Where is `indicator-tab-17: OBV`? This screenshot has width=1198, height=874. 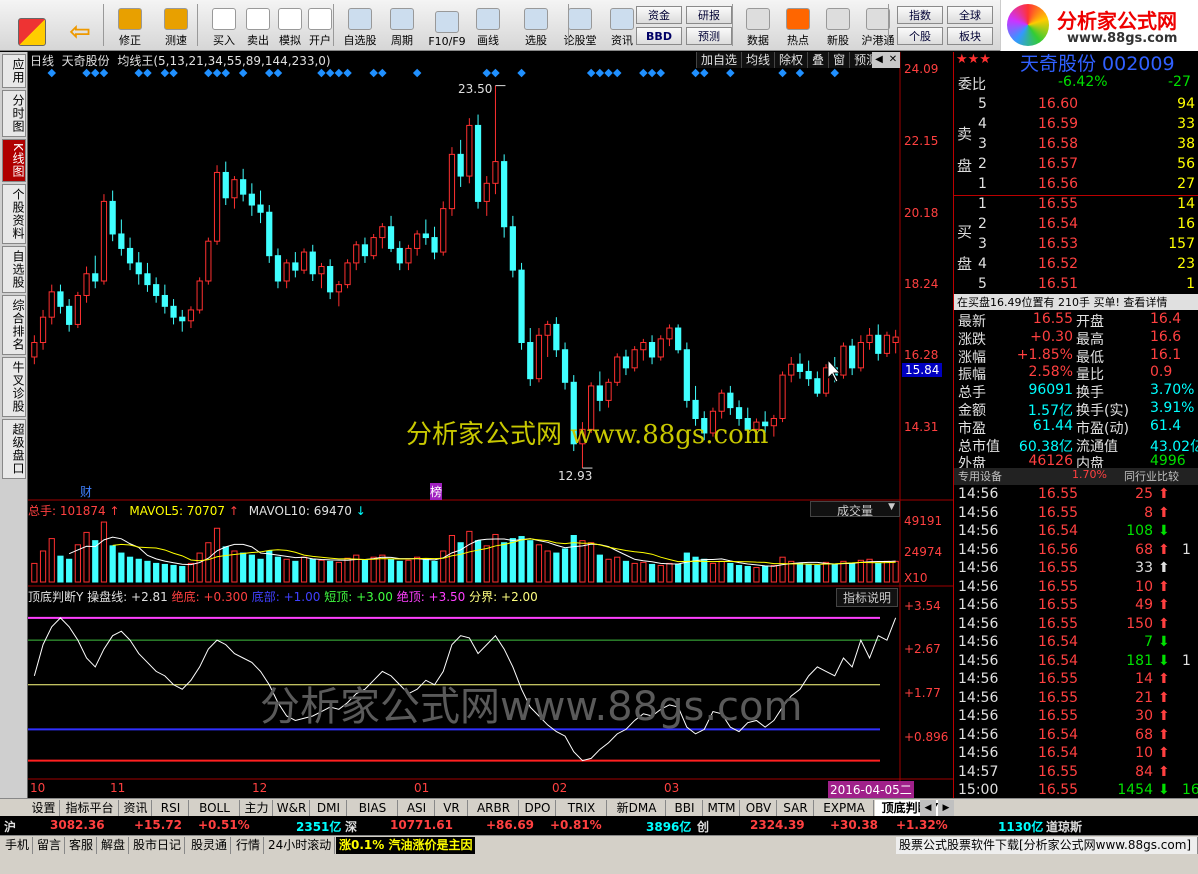 indicator-tab-17: OBV is located at coordinates (759, 808).